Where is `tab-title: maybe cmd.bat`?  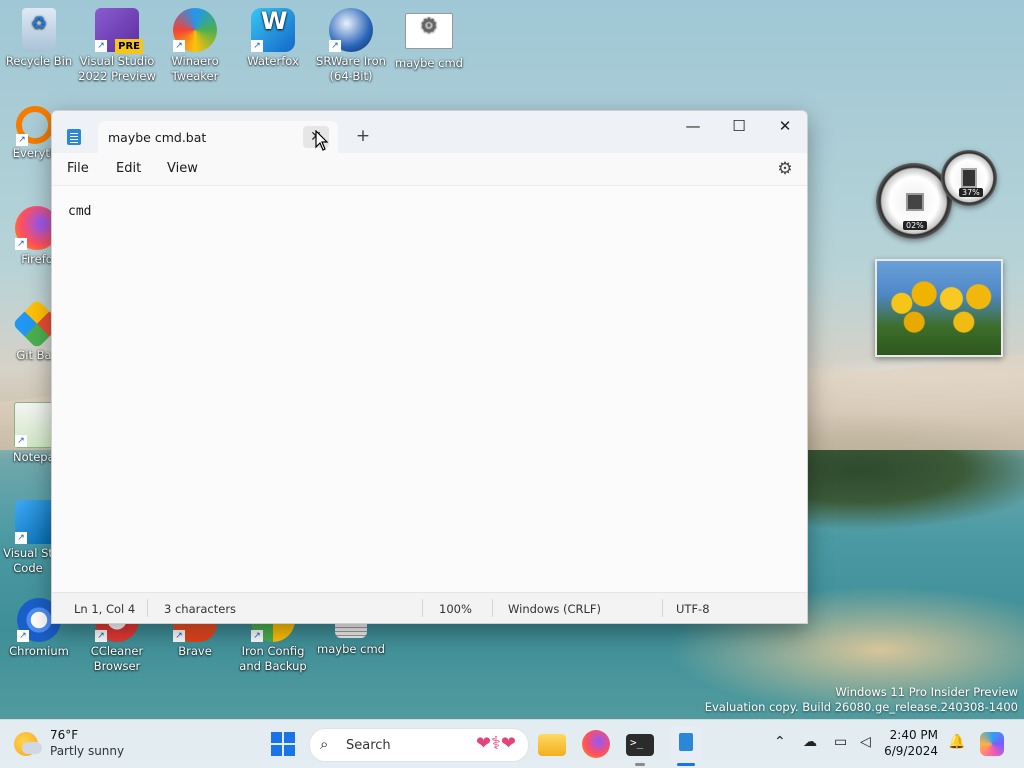 tab-title: maybe cmd.bat is located at coordinates (157, 137).